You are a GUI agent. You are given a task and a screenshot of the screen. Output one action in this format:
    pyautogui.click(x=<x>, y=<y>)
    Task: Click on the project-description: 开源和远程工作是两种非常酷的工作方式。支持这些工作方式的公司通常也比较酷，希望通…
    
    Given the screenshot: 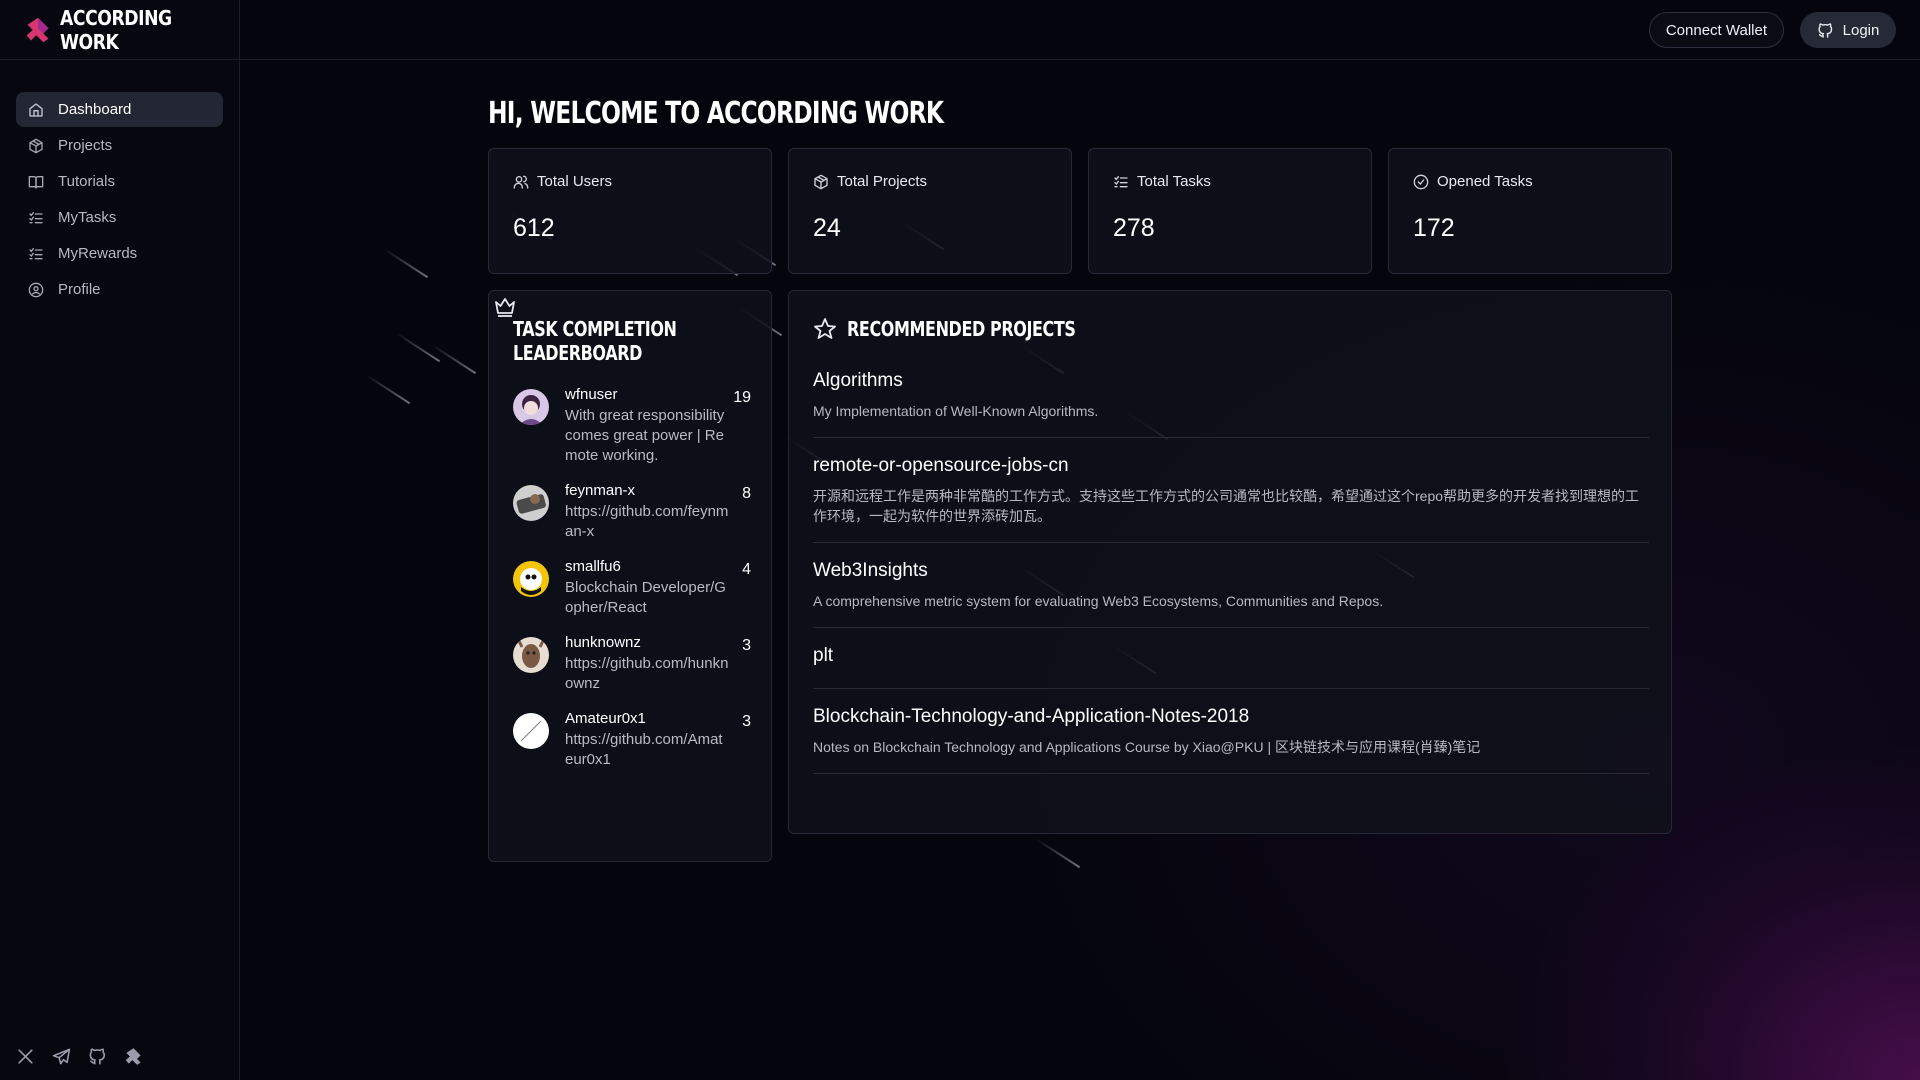 What is the action you would take?
    pyautogui.click(x=1226, y=506)
    